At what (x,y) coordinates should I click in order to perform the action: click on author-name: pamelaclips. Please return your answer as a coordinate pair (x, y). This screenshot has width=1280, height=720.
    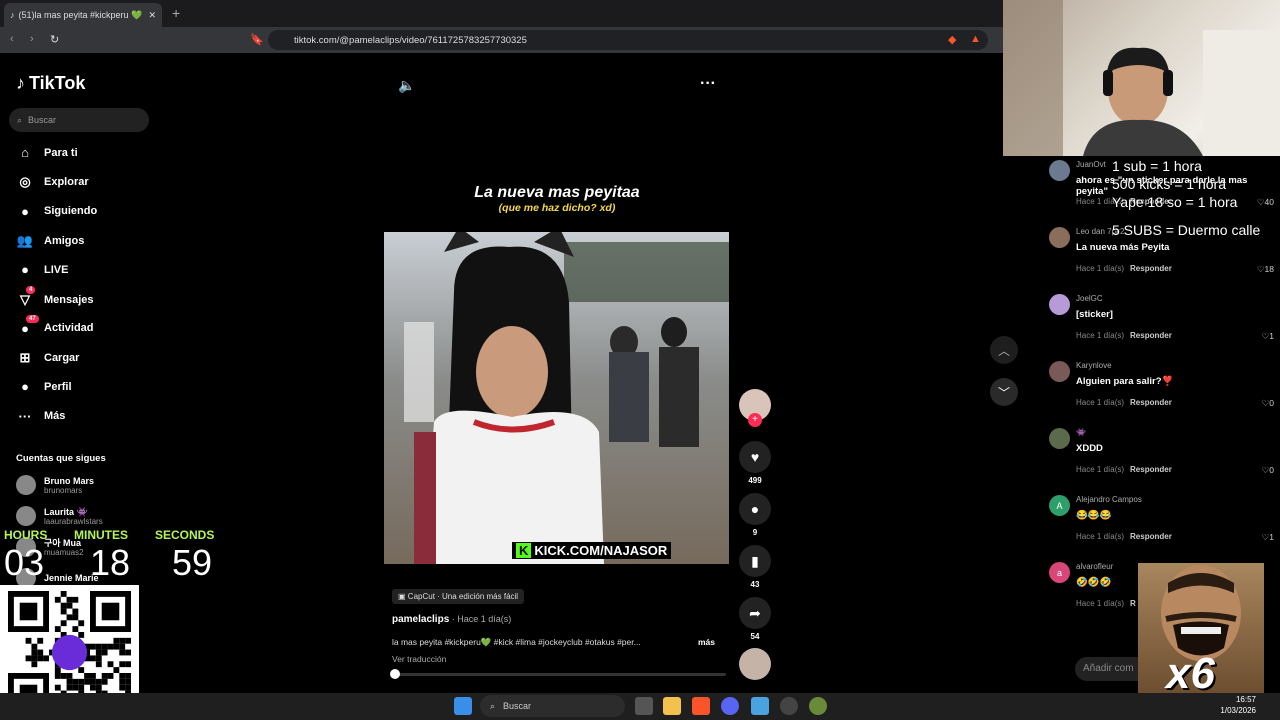
    Looking at the image, I should click on (420, 619).